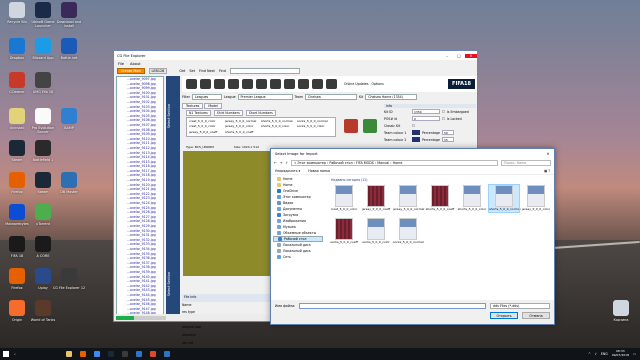  I want to click on texture-file-item: socks_5_0_0_color, so click(315, 126).